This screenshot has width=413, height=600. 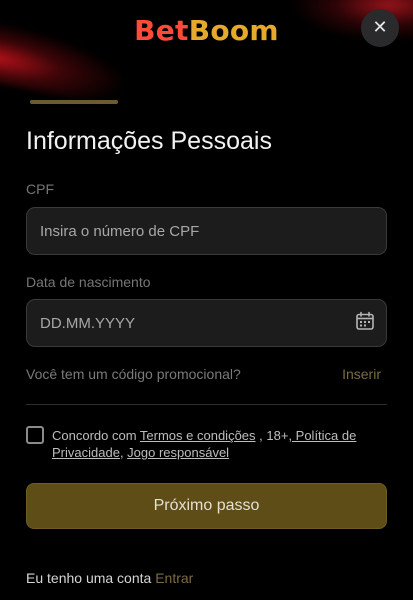 I want to click on login-link: Entrar, so click(x=174, y=578).